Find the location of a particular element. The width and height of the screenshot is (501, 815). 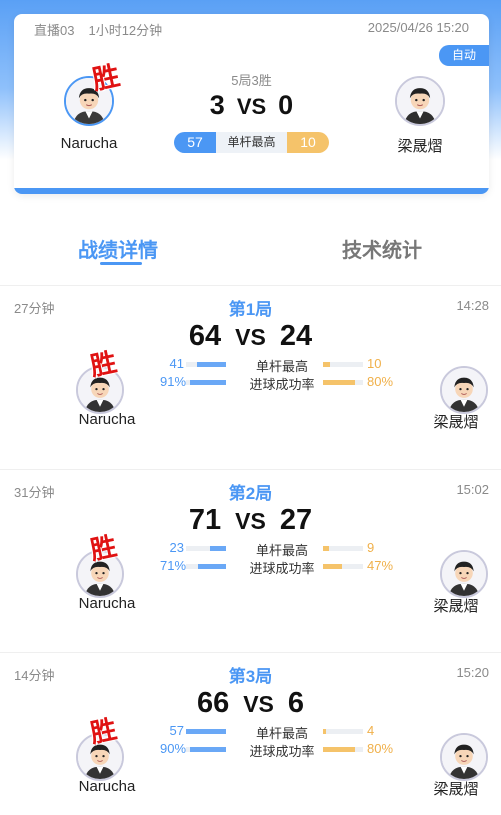

frame-time: 15:02 is located at coordinates (472, 489).